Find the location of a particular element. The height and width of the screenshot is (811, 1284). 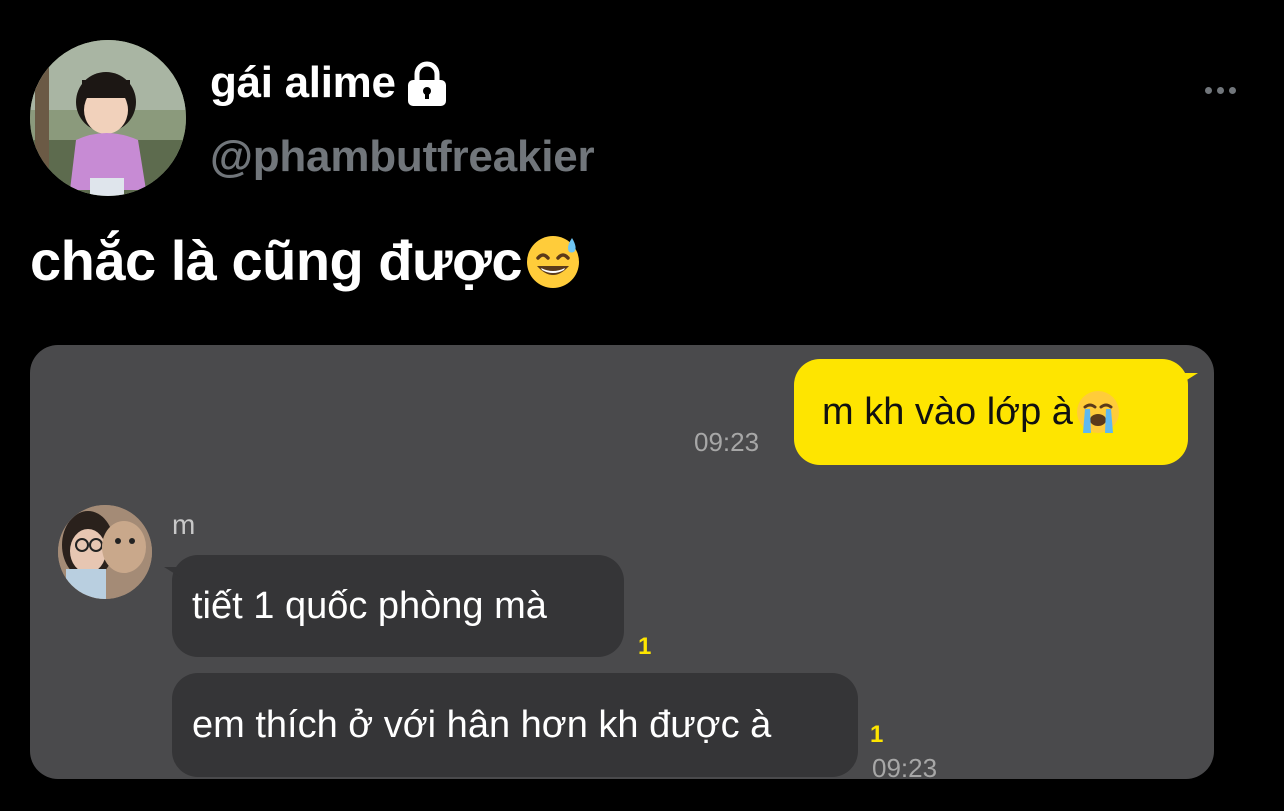

tweet-text: chắc là cũng được is located at coordinates (306, 260).